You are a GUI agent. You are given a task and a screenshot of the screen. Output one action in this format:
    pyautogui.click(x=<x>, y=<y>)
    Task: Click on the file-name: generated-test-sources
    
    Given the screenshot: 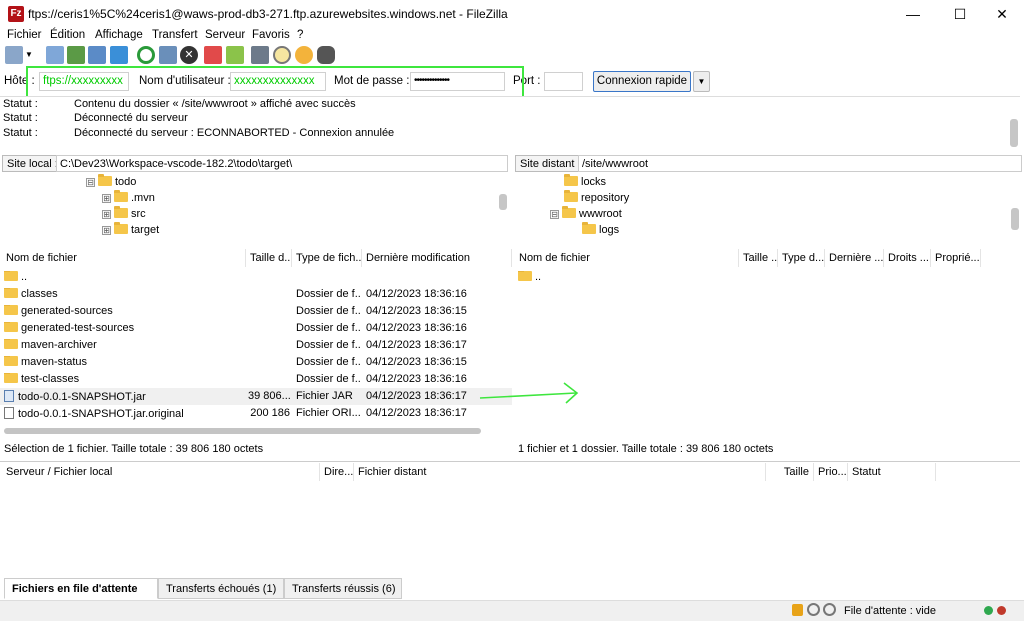 What is the action you would take?
    pyautogui.click(x=78, y=328)
    